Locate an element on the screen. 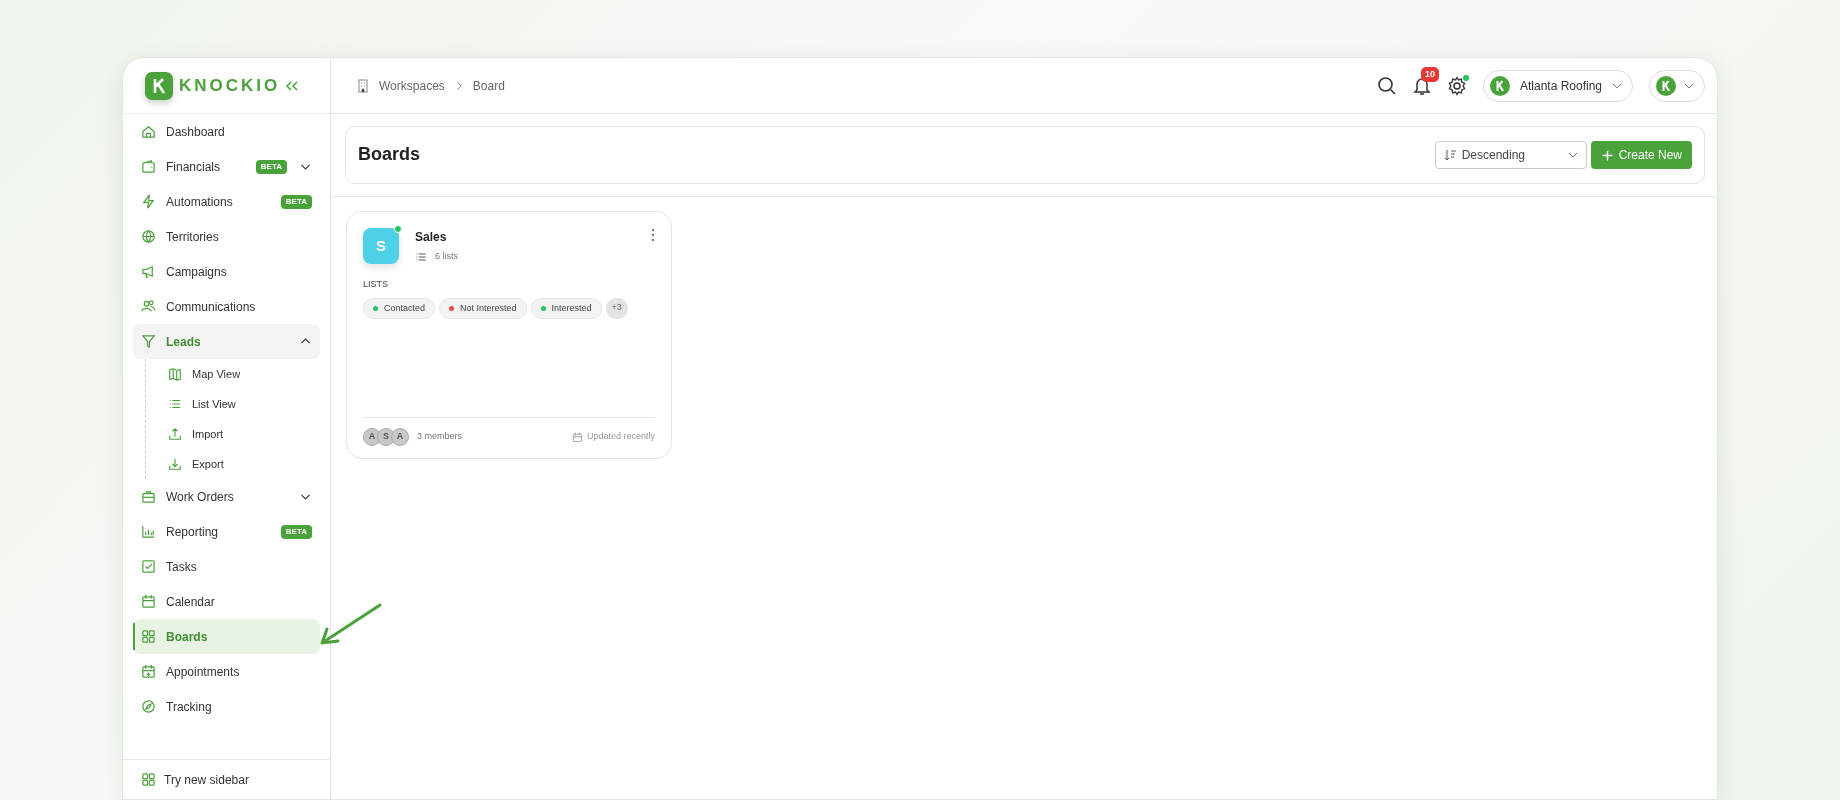 The width and height of the screenshot is (1840, 800). sort-dropdown: Descending is located at coordinates (1510, 155).